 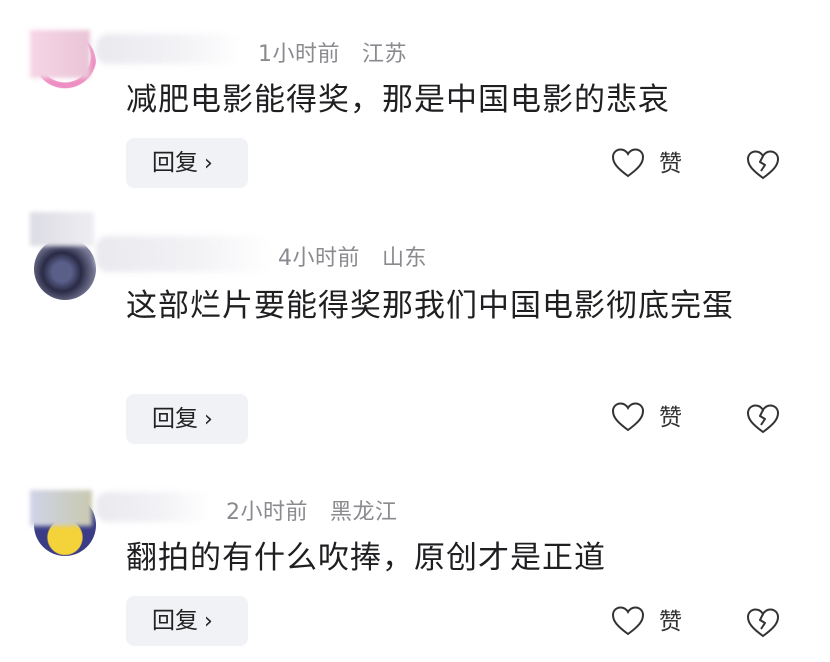 I want to click on comment-meta: 1小时前 江苏, so click(x=332, y=52).